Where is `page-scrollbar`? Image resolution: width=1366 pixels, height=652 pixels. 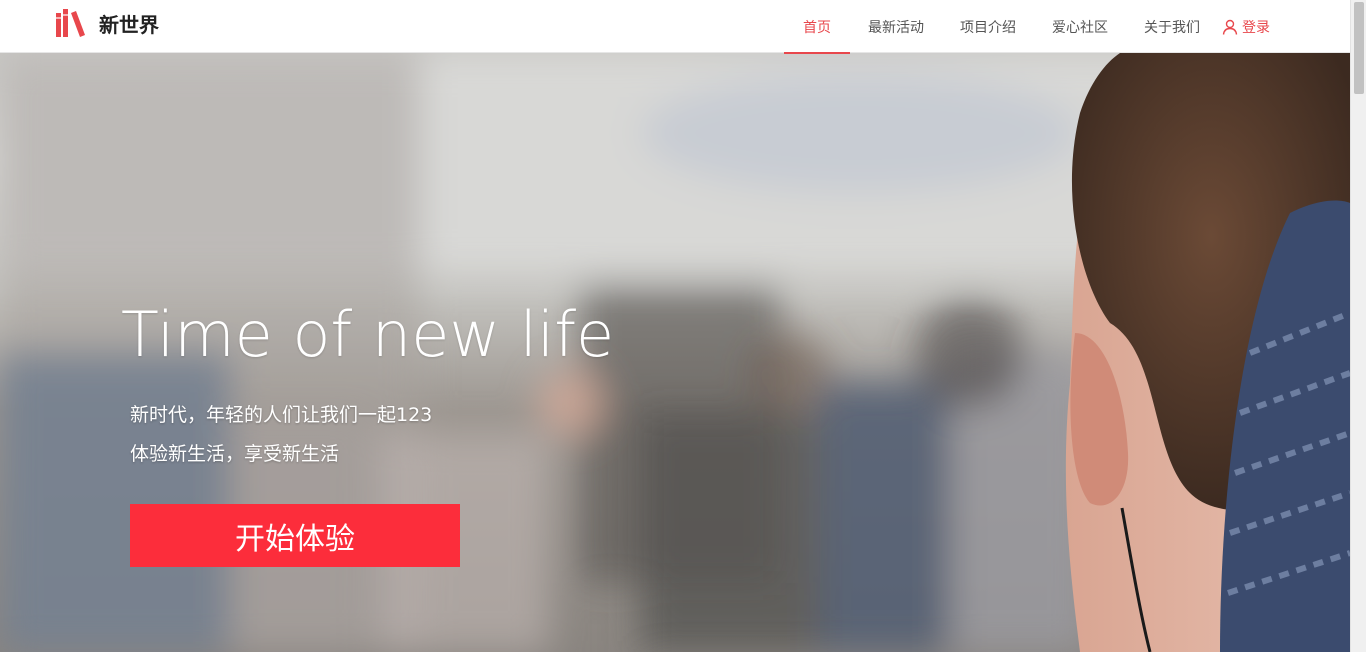 page-scrollbar is located at coordinates (1358, 326).